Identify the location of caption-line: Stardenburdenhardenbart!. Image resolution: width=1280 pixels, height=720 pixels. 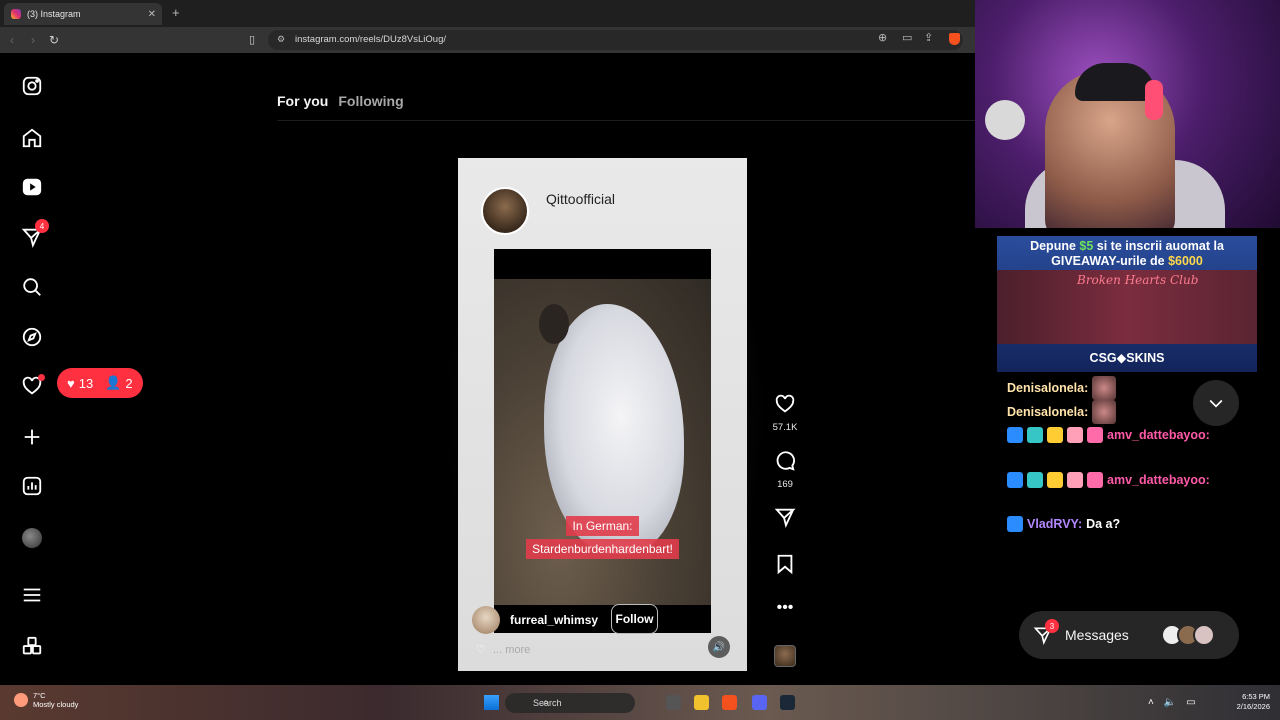
(602, 549).